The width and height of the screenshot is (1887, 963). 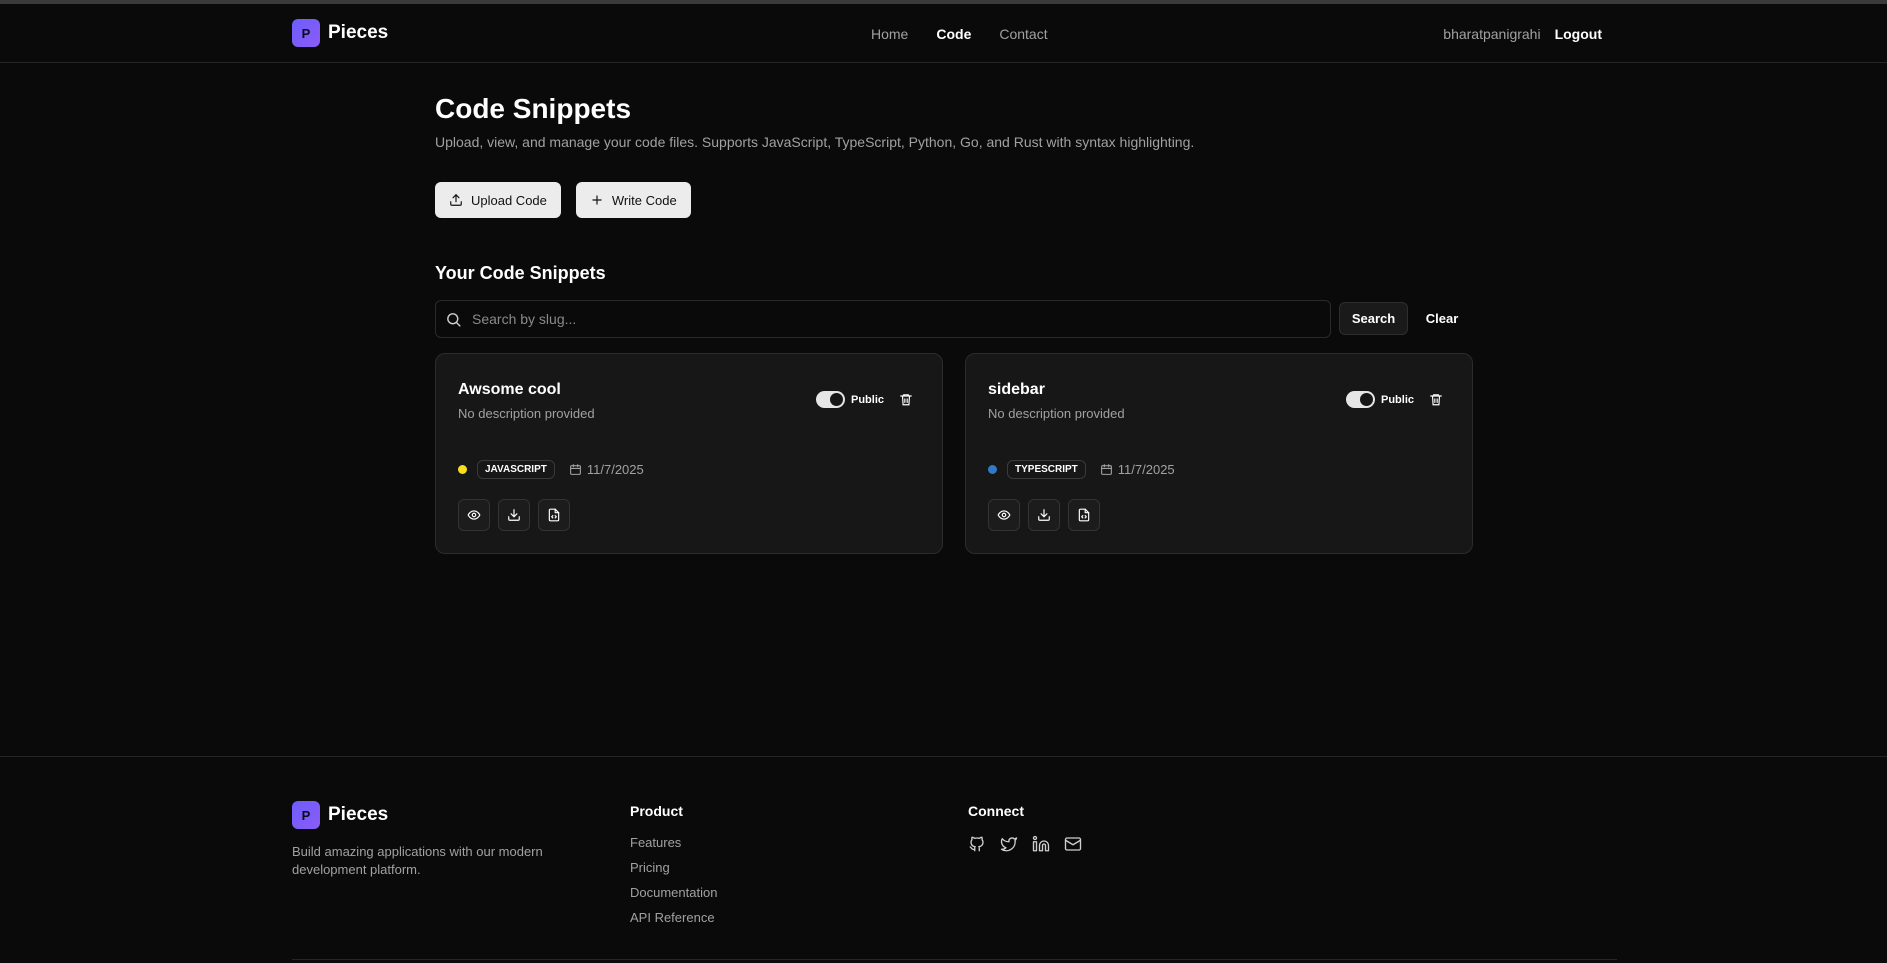 What do you see at coordinates (673, 893) in the screenshot?
I see `footer-link-documentation: Documentation` at bounding box center [673, 893].